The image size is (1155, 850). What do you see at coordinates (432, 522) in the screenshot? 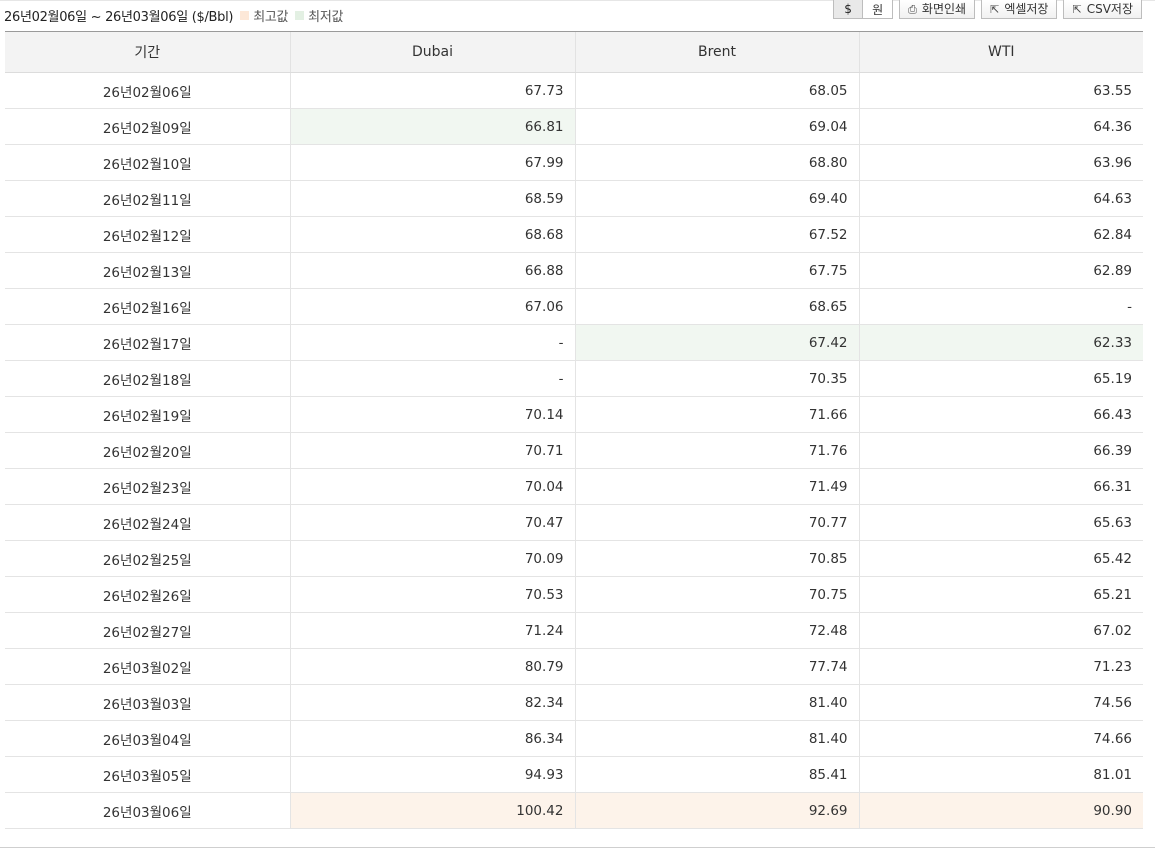
I see `cell-dubai: 70.47` at bounding box center [432, 522].